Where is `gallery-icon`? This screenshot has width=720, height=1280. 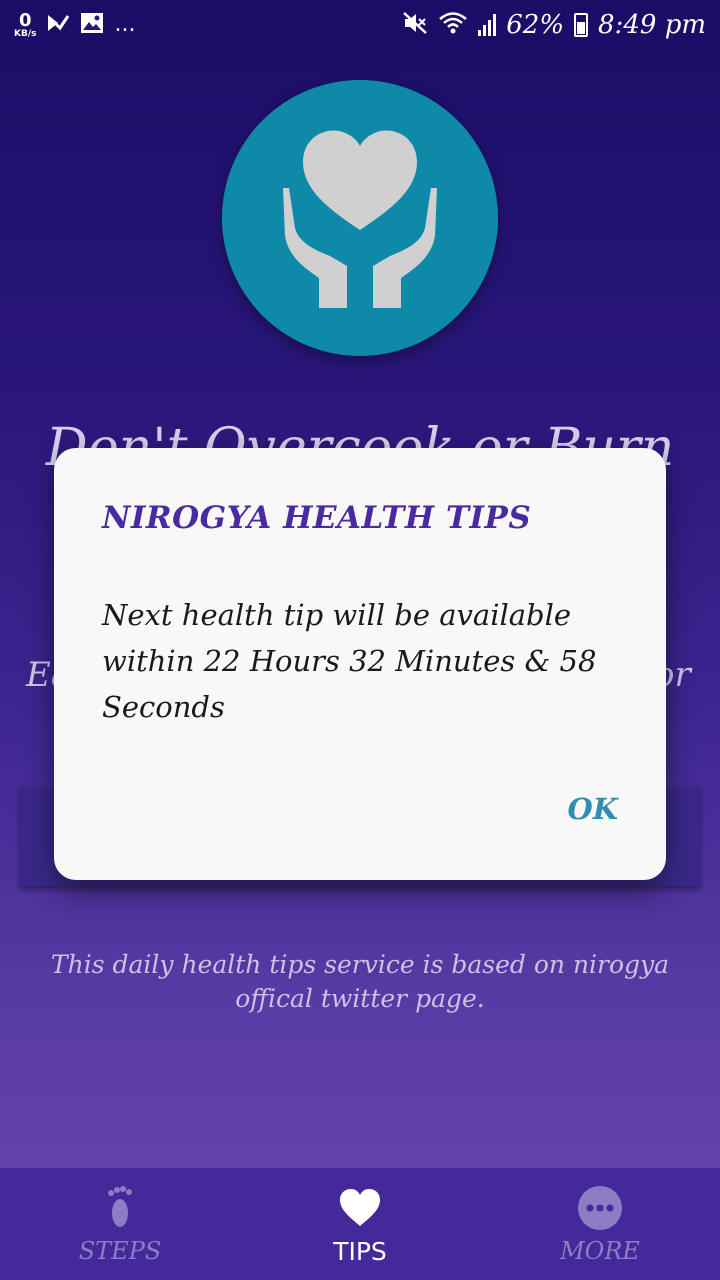 gallery-icon is located at coordinates (92, 25).